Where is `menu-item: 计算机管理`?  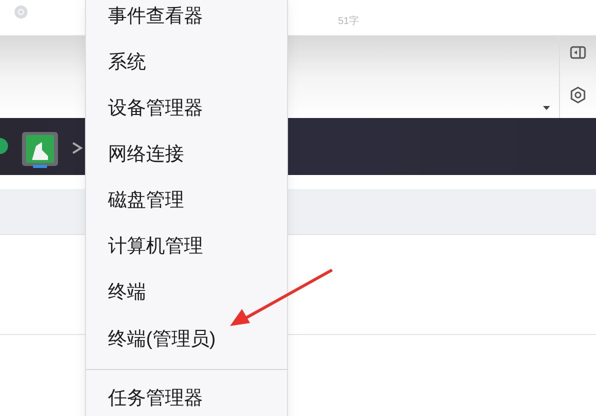
menu-item: 计算机管理 is located at coordinates (186, 247).